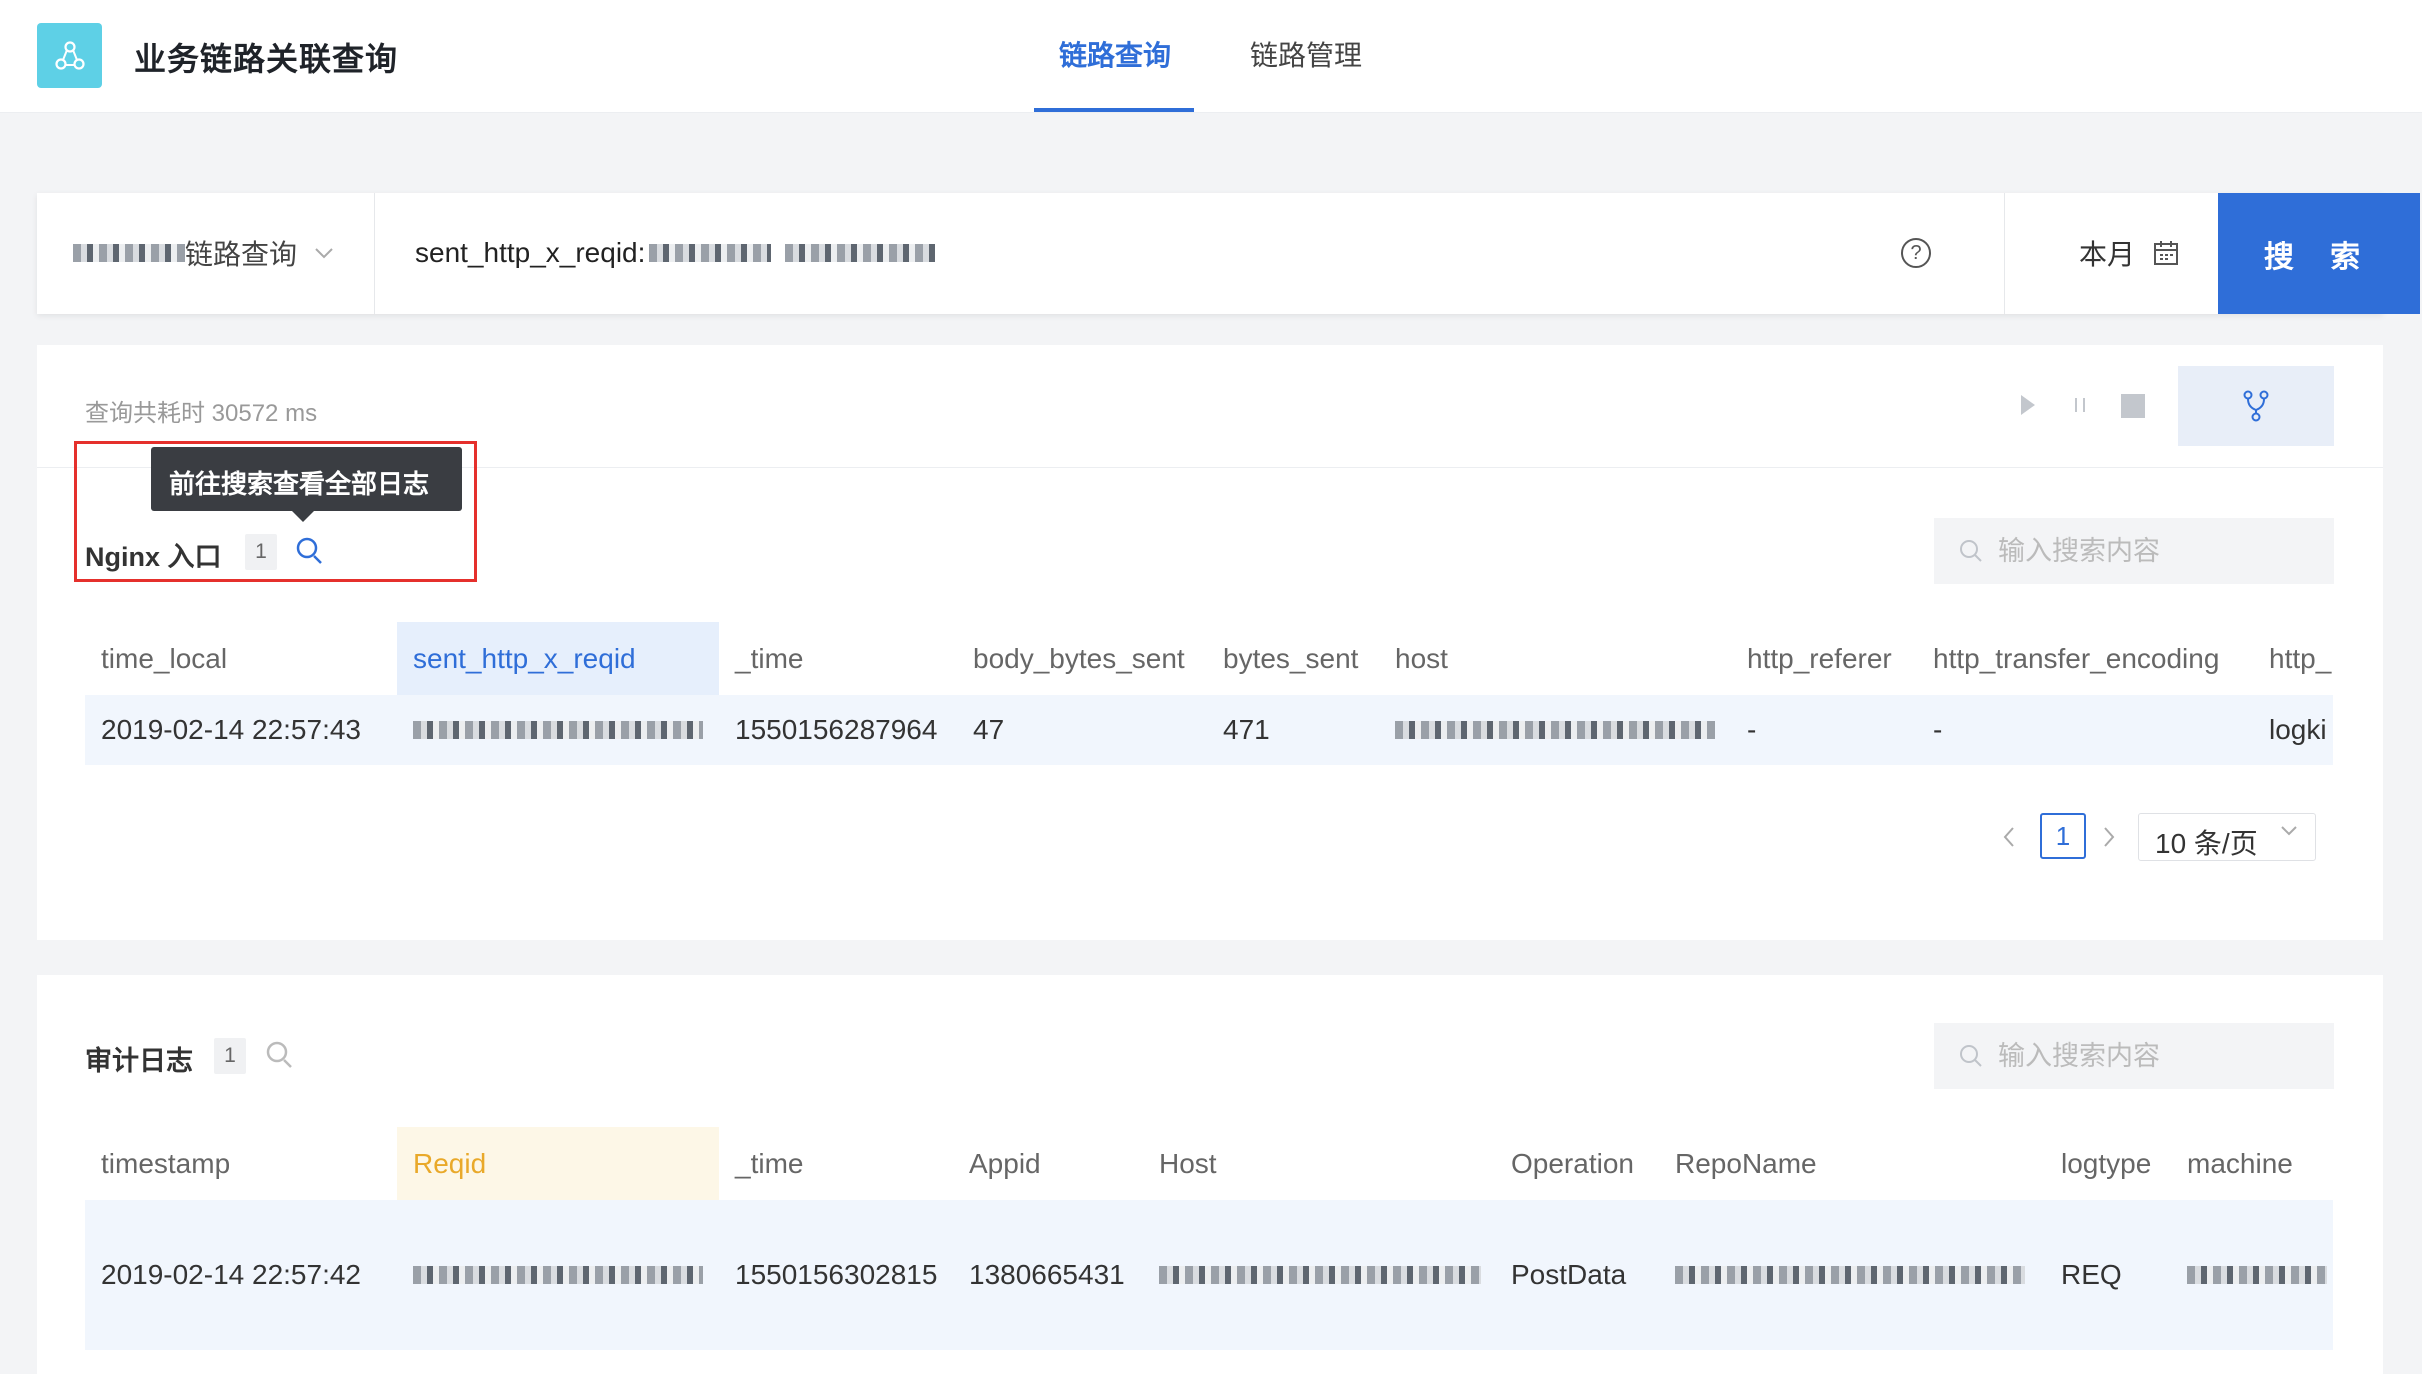 Image resolution: width=2422 pixels, height=1374 pixels. What do you see at coordinates (2108, 1275) in the screenshot?
I see `cell-logtype: REQ` at bounding box center [2108, 1275].